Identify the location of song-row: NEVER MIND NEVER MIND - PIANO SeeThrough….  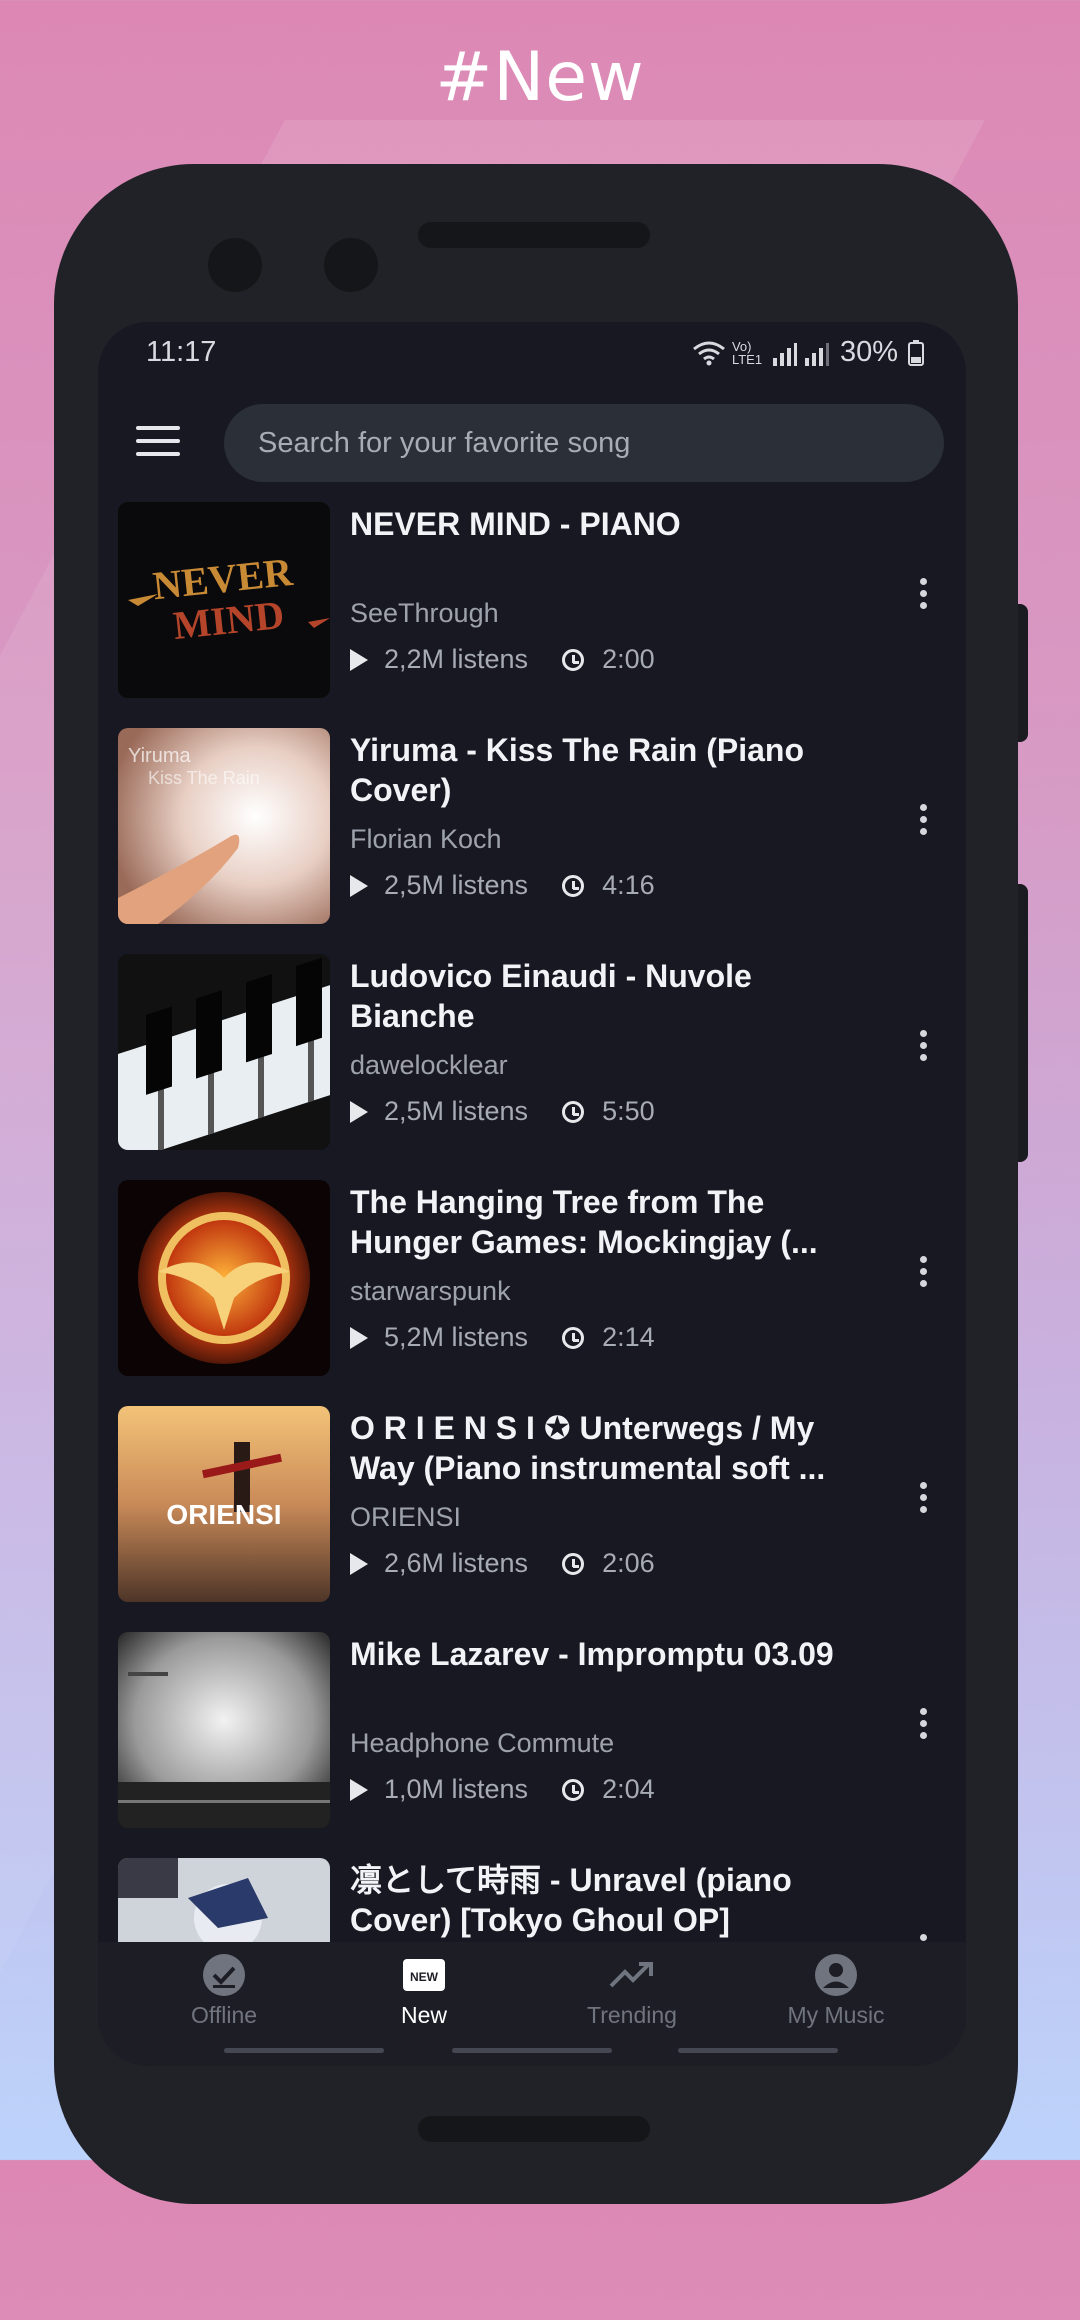
(542, 598).